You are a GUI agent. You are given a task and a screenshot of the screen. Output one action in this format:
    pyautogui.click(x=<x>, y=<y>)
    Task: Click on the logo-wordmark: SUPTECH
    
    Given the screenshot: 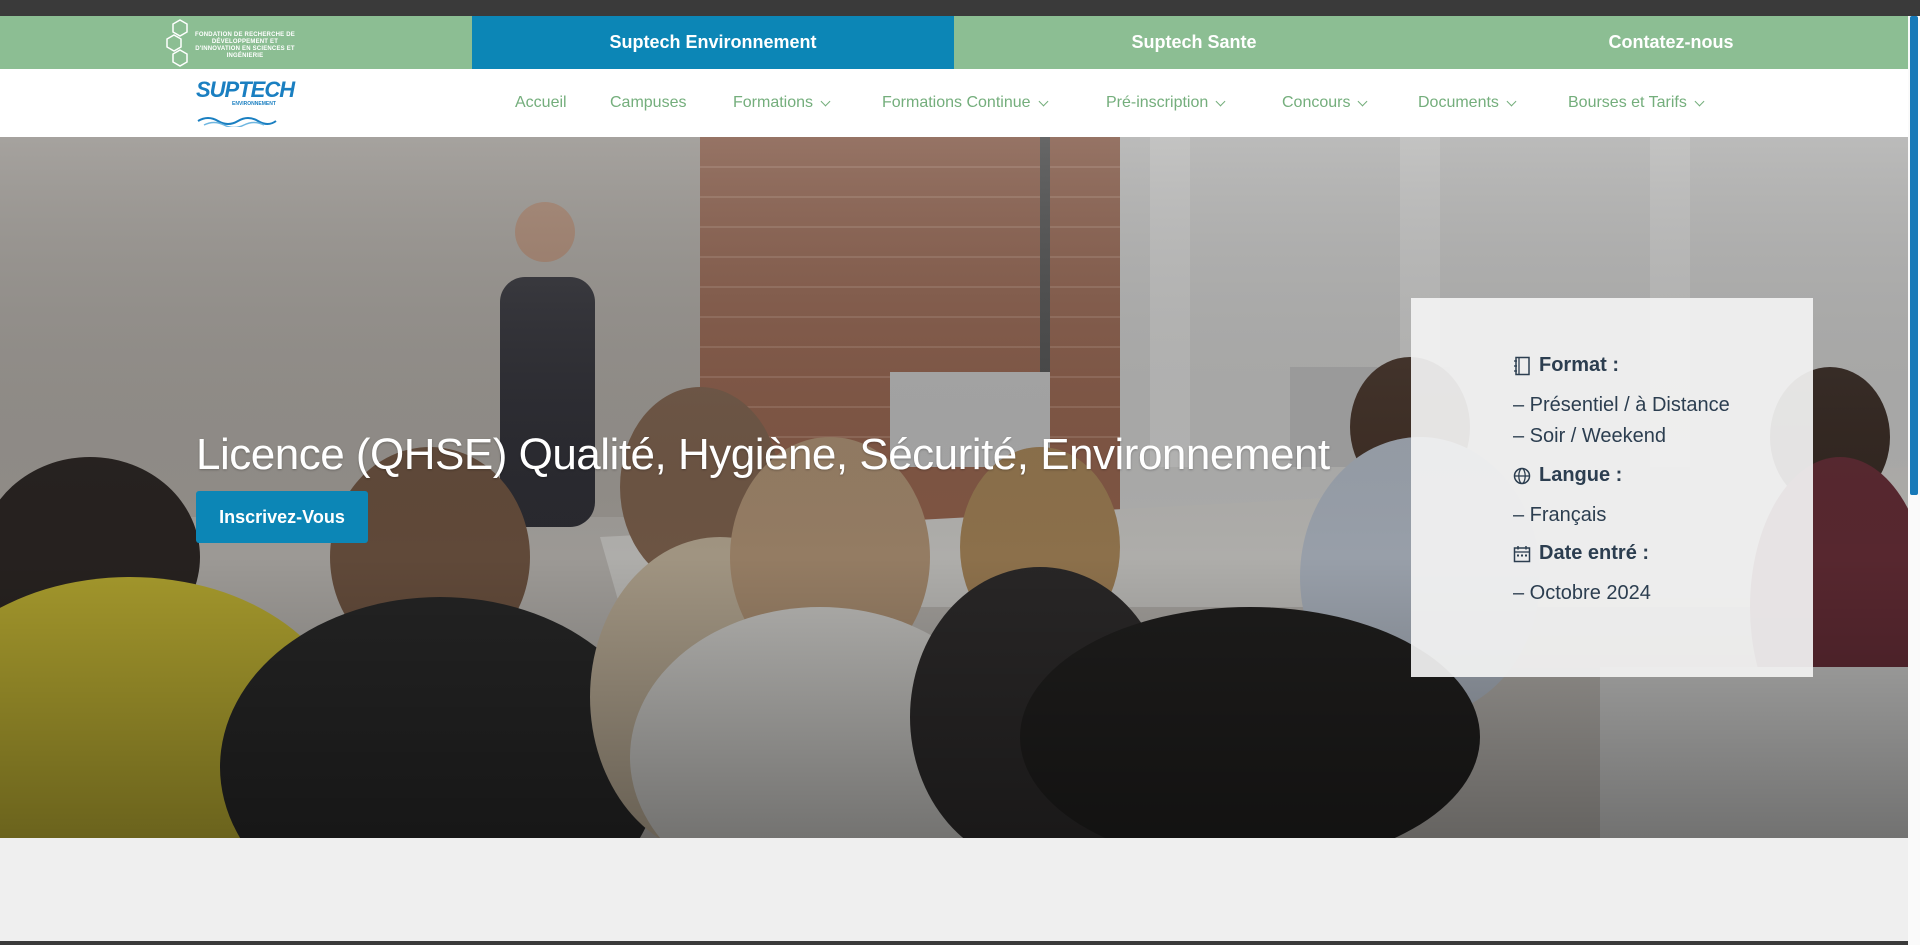 What is the action you would take?
    pyautogui.click(x=245, y=89)
    